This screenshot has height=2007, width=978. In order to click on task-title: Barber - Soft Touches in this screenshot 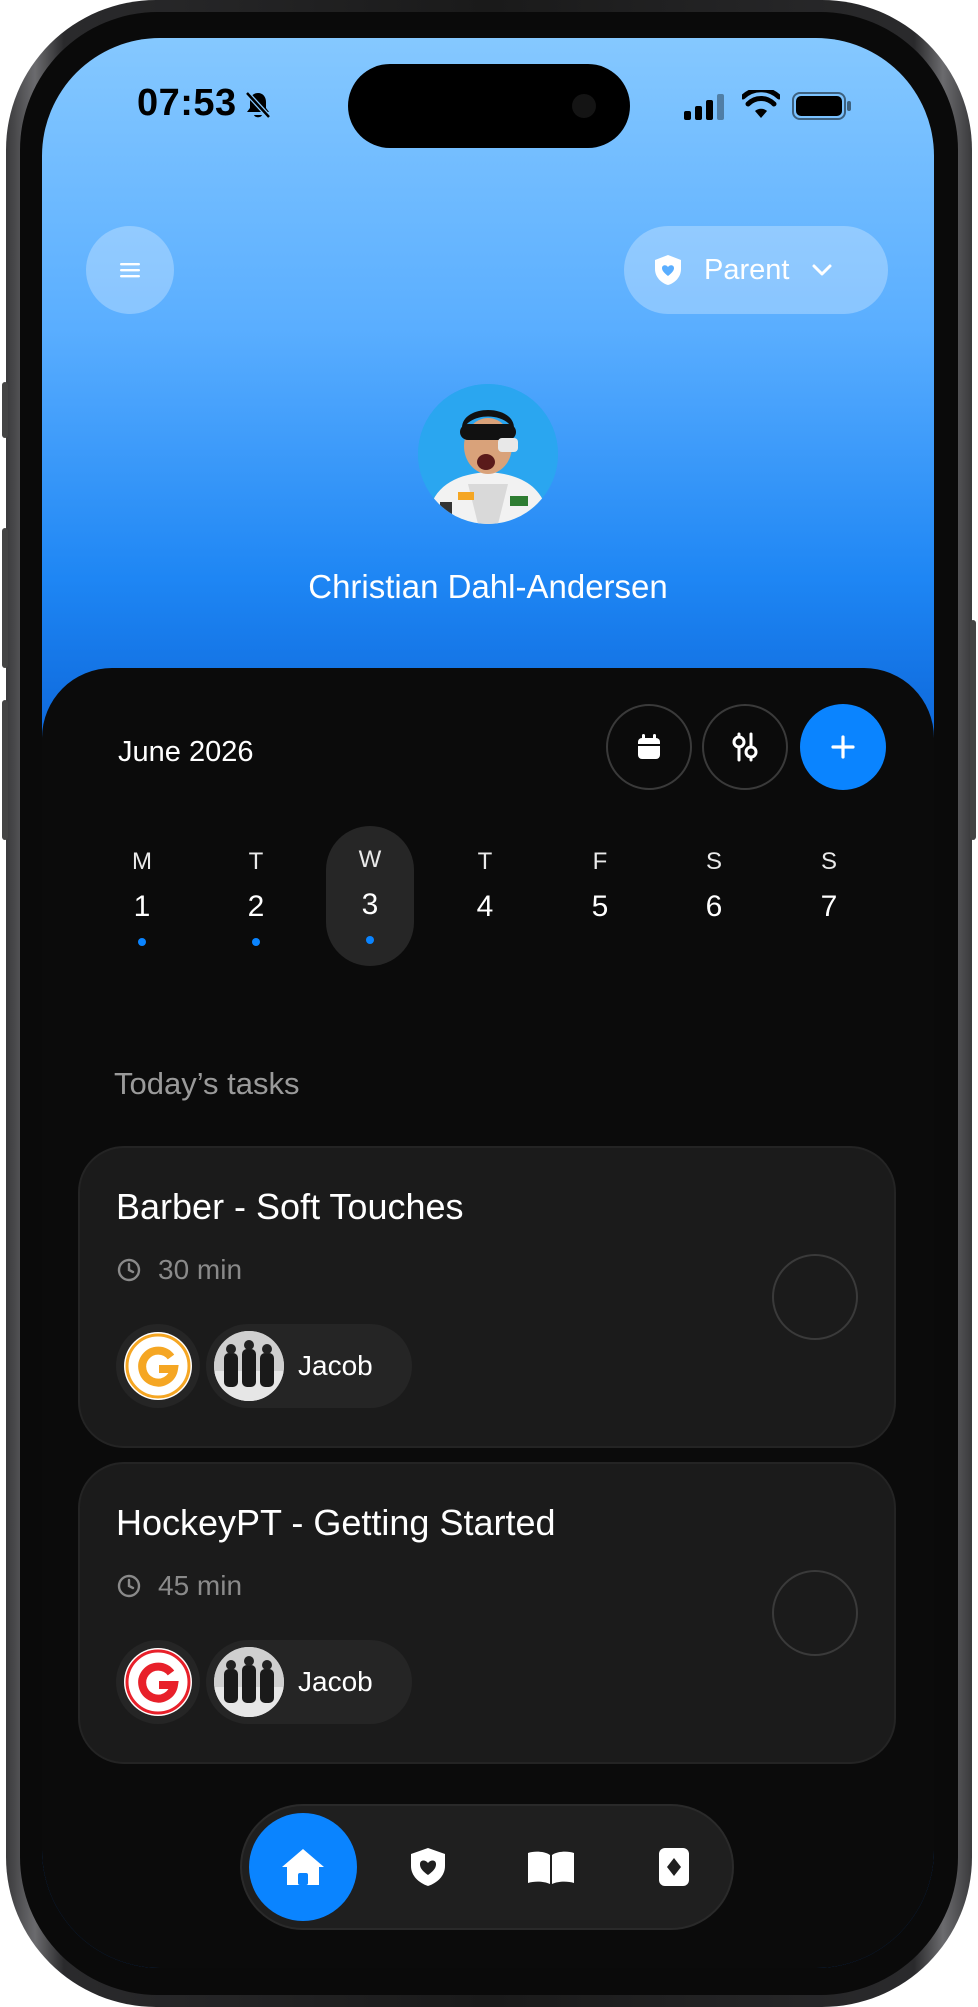, I will do `click(290, 1206)`.